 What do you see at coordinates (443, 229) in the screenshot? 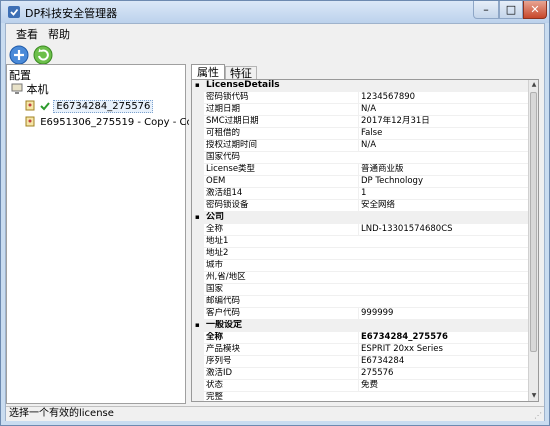
I see `property-value: LND-13301574680CS` at bounding box center [443, 229].